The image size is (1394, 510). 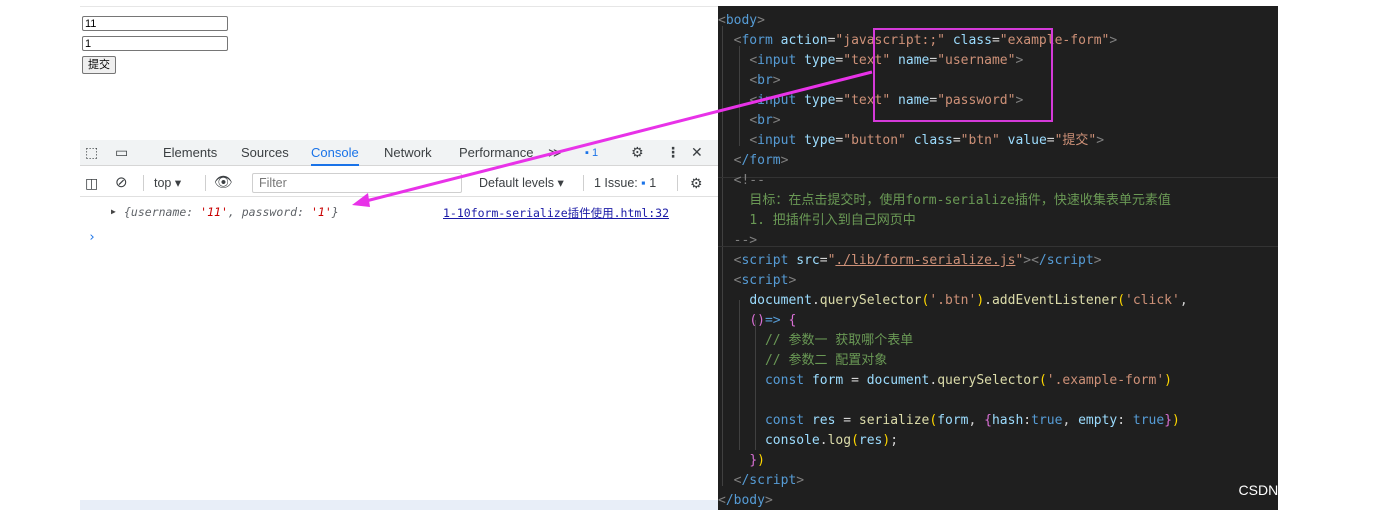 What do you see at coordinates (1152, 300) in the screenshot?
I see `js-event-click: 'click'` at bounding box center [1152, 300].